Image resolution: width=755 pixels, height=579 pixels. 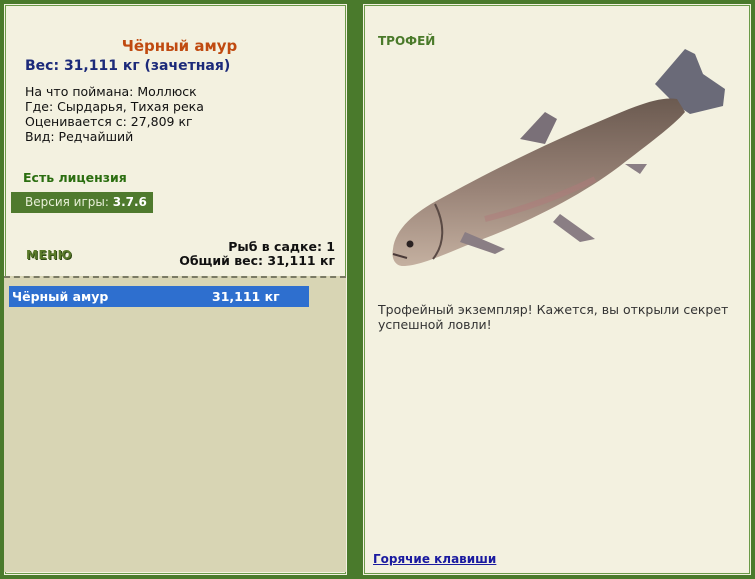 What do you see at coordinates (111, 91) in the screenshot?
I see `bait-info: На что поймана: Моллюск` at bounding box center [111, 91].